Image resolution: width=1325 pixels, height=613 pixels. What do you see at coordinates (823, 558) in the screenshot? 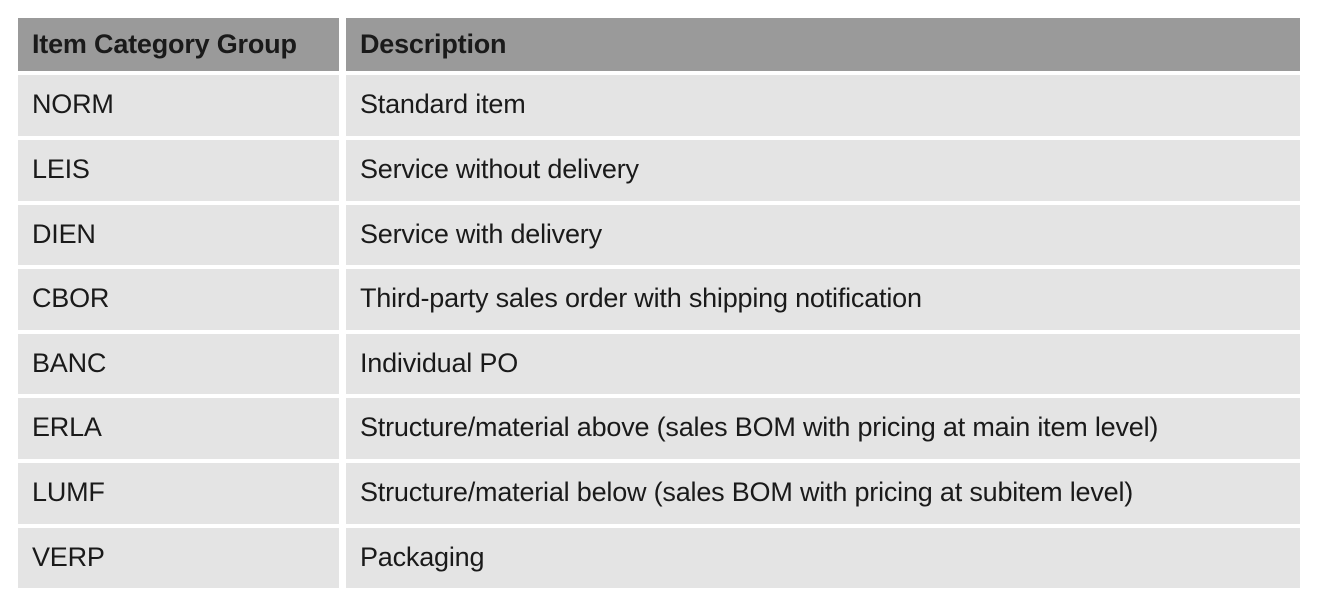
I see `cell-description: Packaging` at bounding box center [823, 558].